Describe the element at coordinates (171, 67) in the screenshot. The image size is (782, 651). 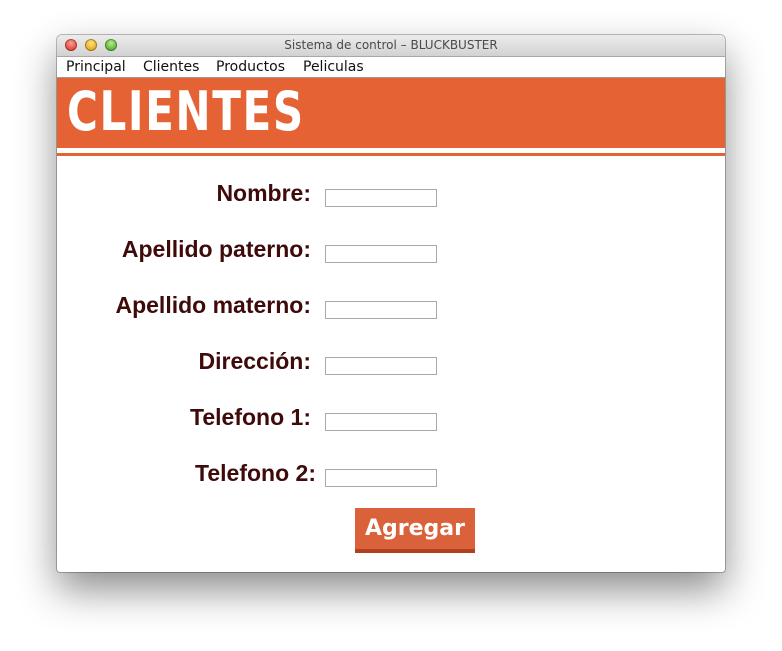
I see `menu-item-clientes: Clientes` at that location.